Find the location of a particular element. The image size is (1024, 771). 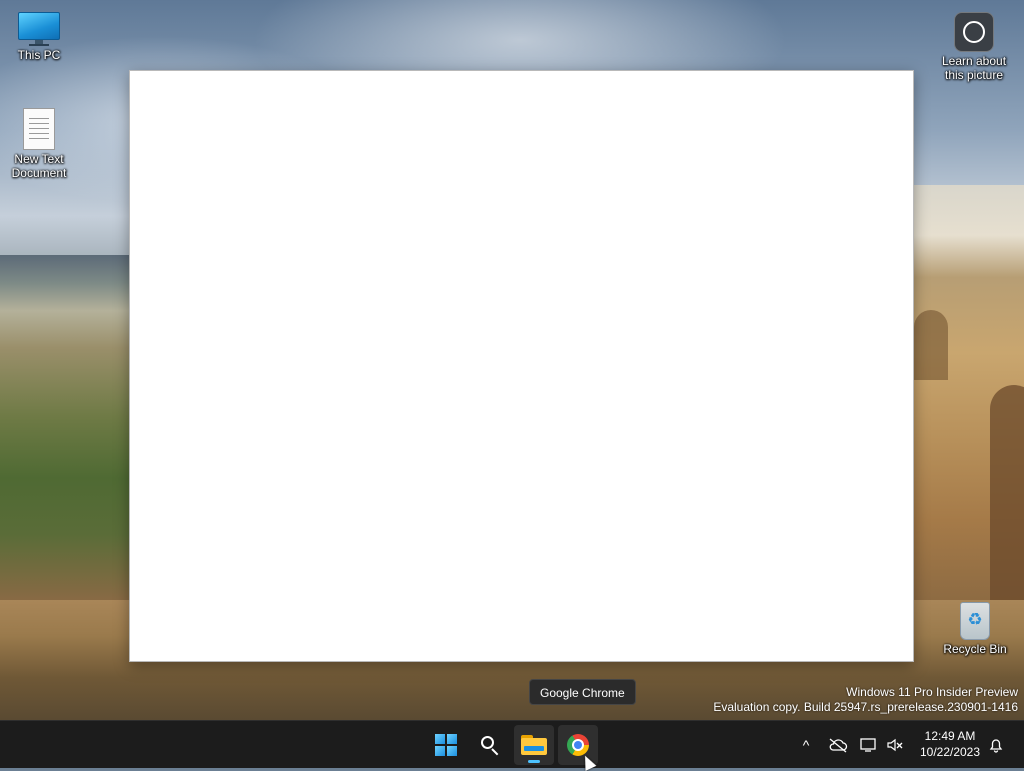

running-indicator is located at coordinates (534, 761).